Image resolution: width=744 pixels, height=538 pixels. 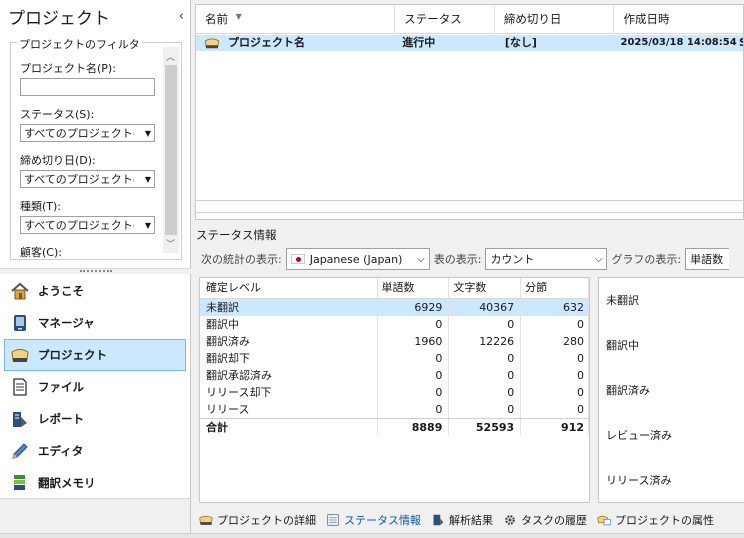 I want to click on table-row: プロジェクト名 進行中 [なし] 2025/03/18 14:08:54 S, so click(x=469, y=43).